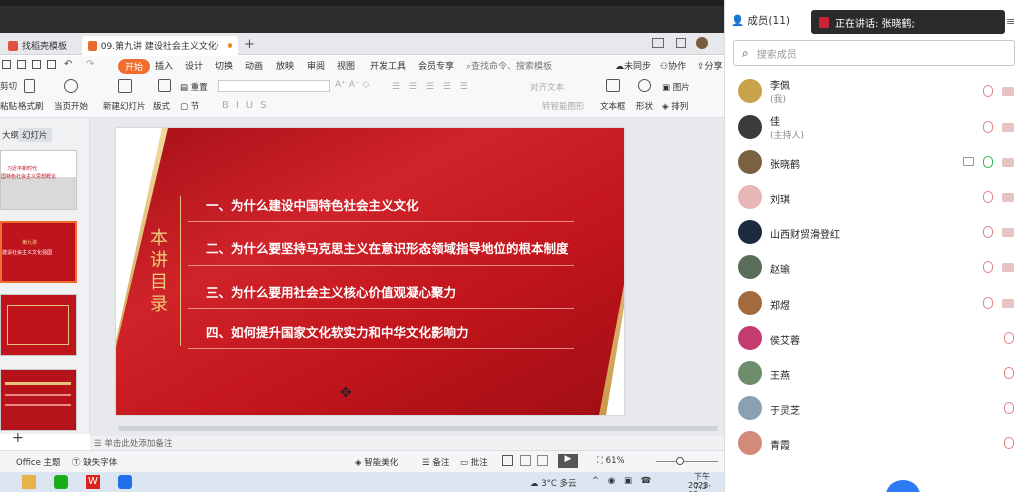 Image resolution: width=1024 pixels, height=492 pixels. Describe the element at coordinates (702, 43) in the screenshot. I see `user-avatar` at that location.